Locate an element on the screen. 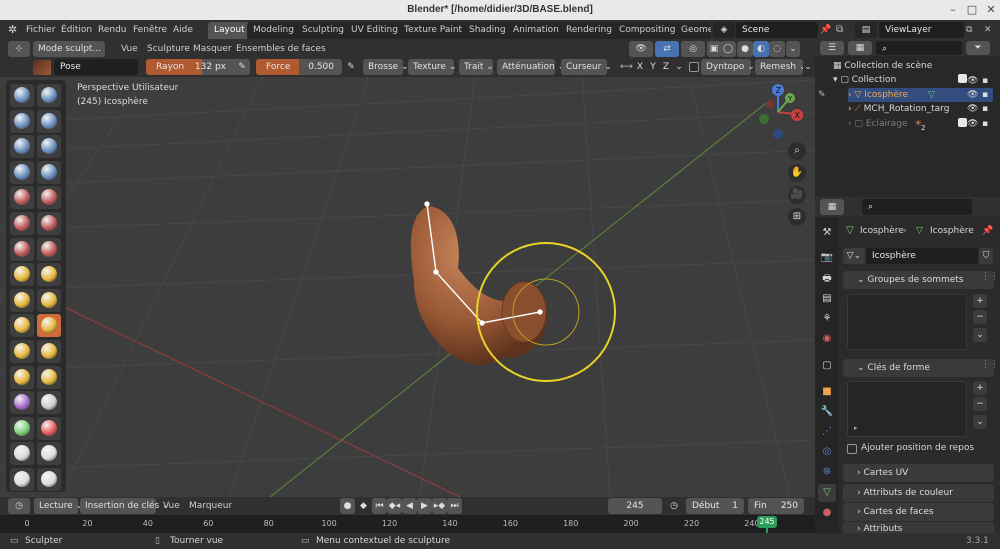  dyntopo-checkbox is located at coordinates (694, 67).